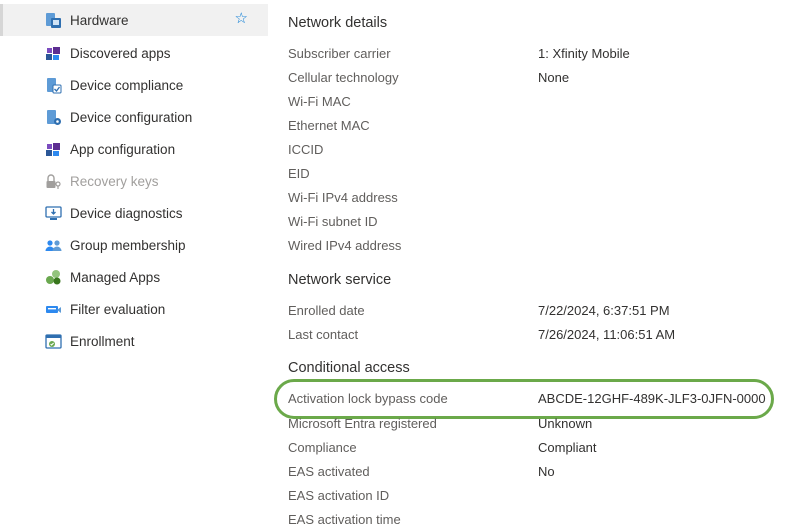  Describe the element at coordinates (565, 423) in the screenshot. I see `value-entra-registered: Unknown` at that location.